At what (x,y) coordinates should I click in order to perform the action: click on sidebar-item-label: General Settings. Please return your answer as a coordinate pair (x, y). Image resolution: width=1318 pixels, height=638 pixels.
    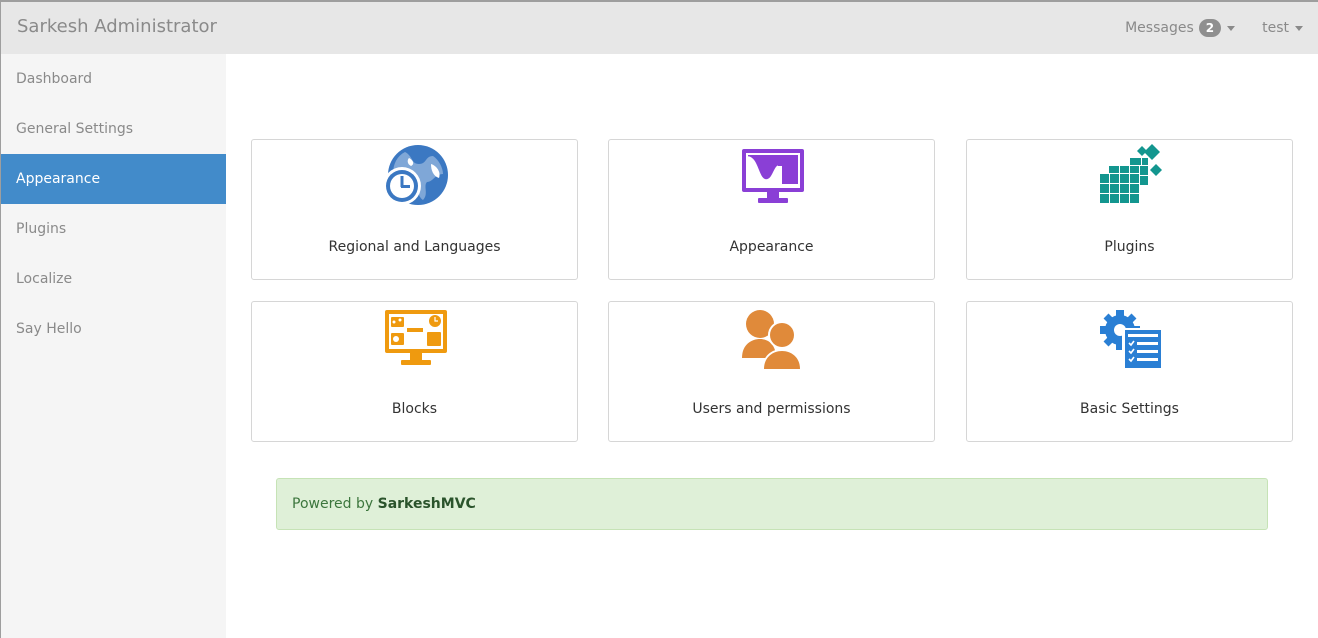
    Looking at the image, I should click on (75, 129).